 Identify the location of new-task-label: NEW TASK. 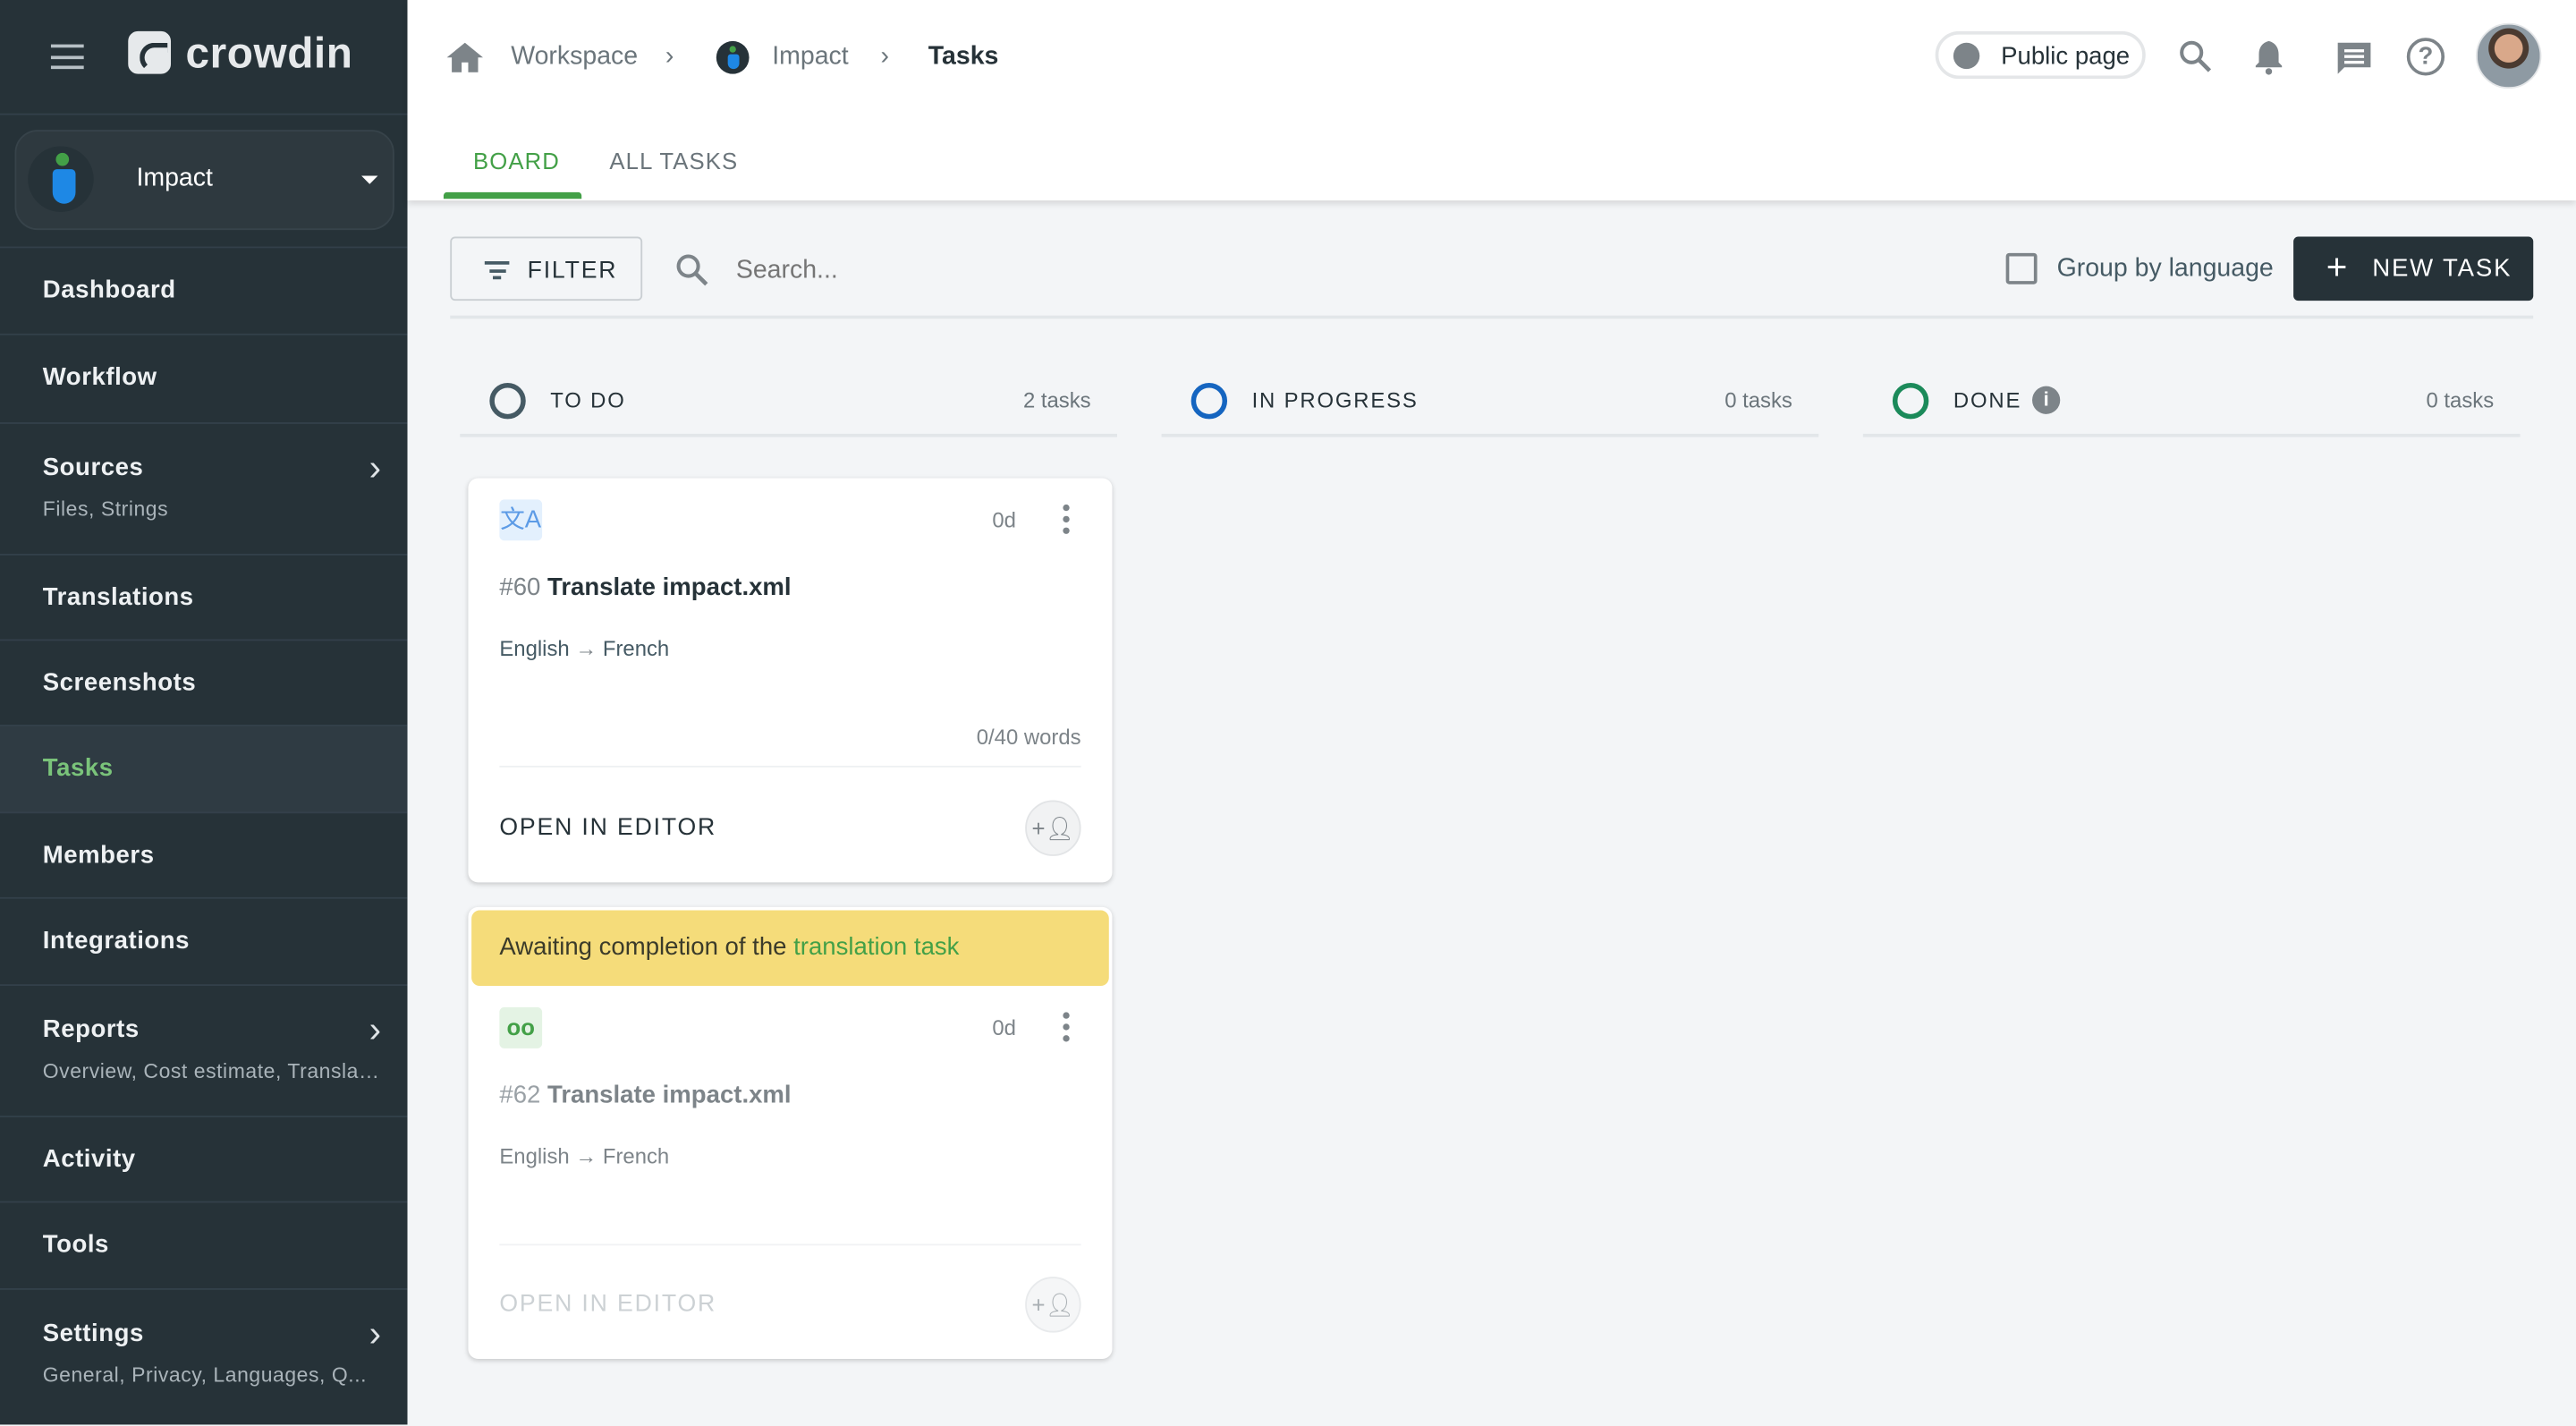
(2442, 268).